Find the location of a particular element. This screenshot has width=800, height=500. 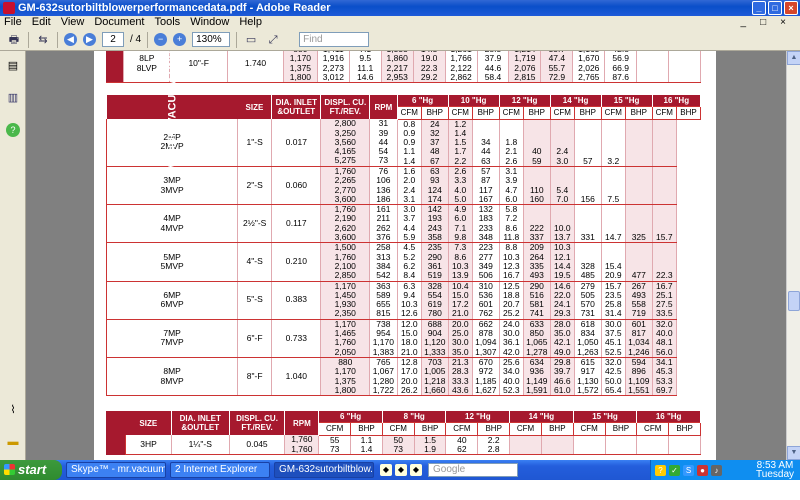

menu-document: Document is located at coordinates (119, 22).